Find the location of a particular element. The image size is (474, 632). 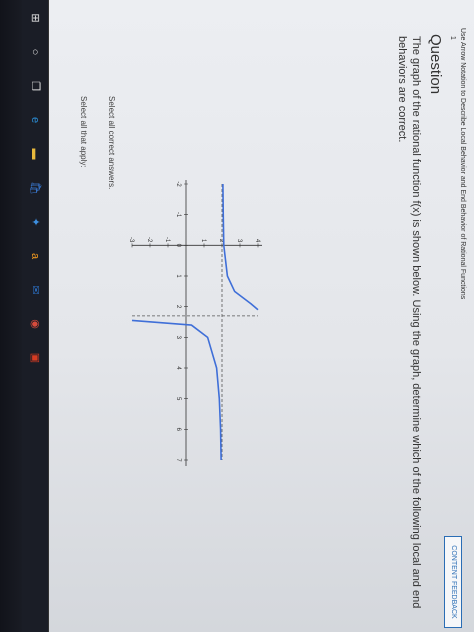

x-tick-label: 0 is located at coordinates (178, 246).